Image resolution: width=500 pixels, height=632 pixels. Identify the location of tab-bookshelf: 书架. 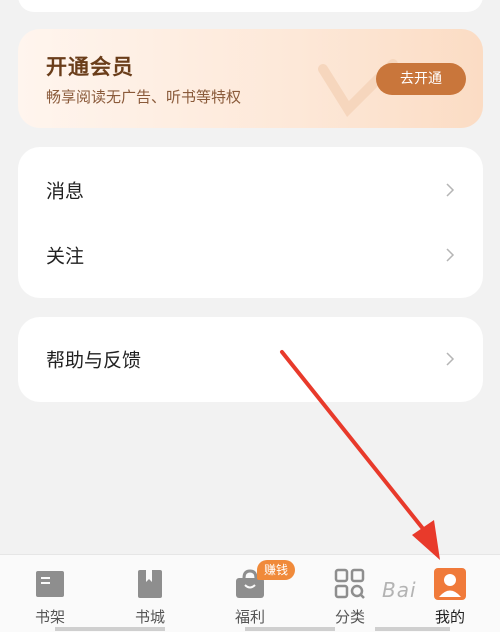
(50, 593).